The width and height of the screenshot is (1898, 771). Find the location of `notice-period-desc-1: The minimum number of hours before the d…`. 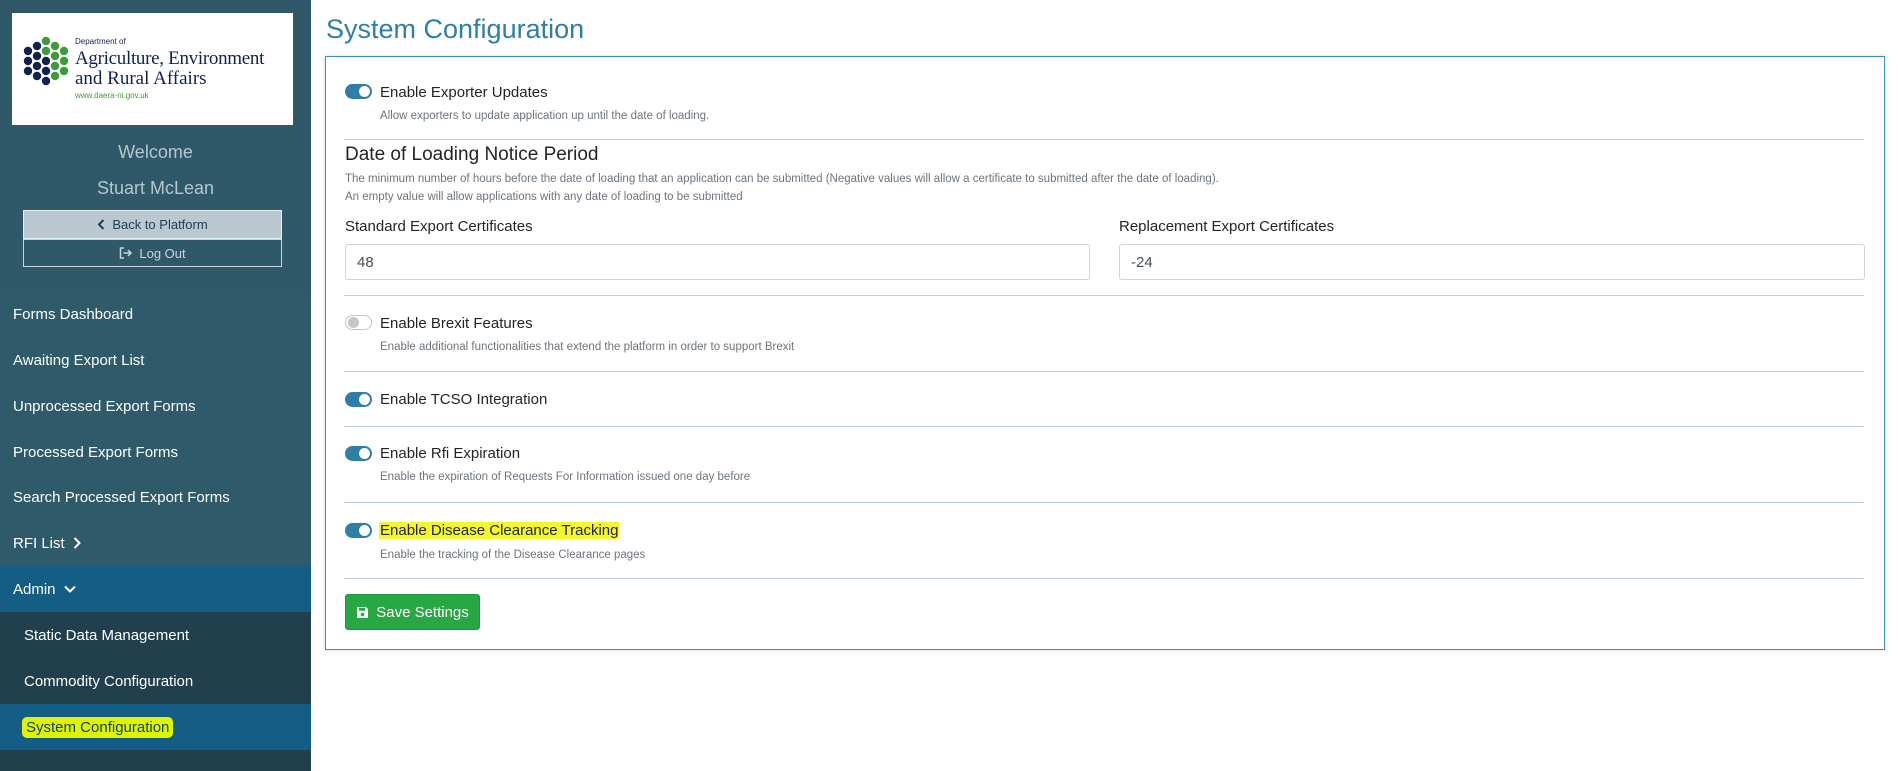

notice-period-desc-1: The minimum number of hours before the d… is located at coordinates (782, 179).